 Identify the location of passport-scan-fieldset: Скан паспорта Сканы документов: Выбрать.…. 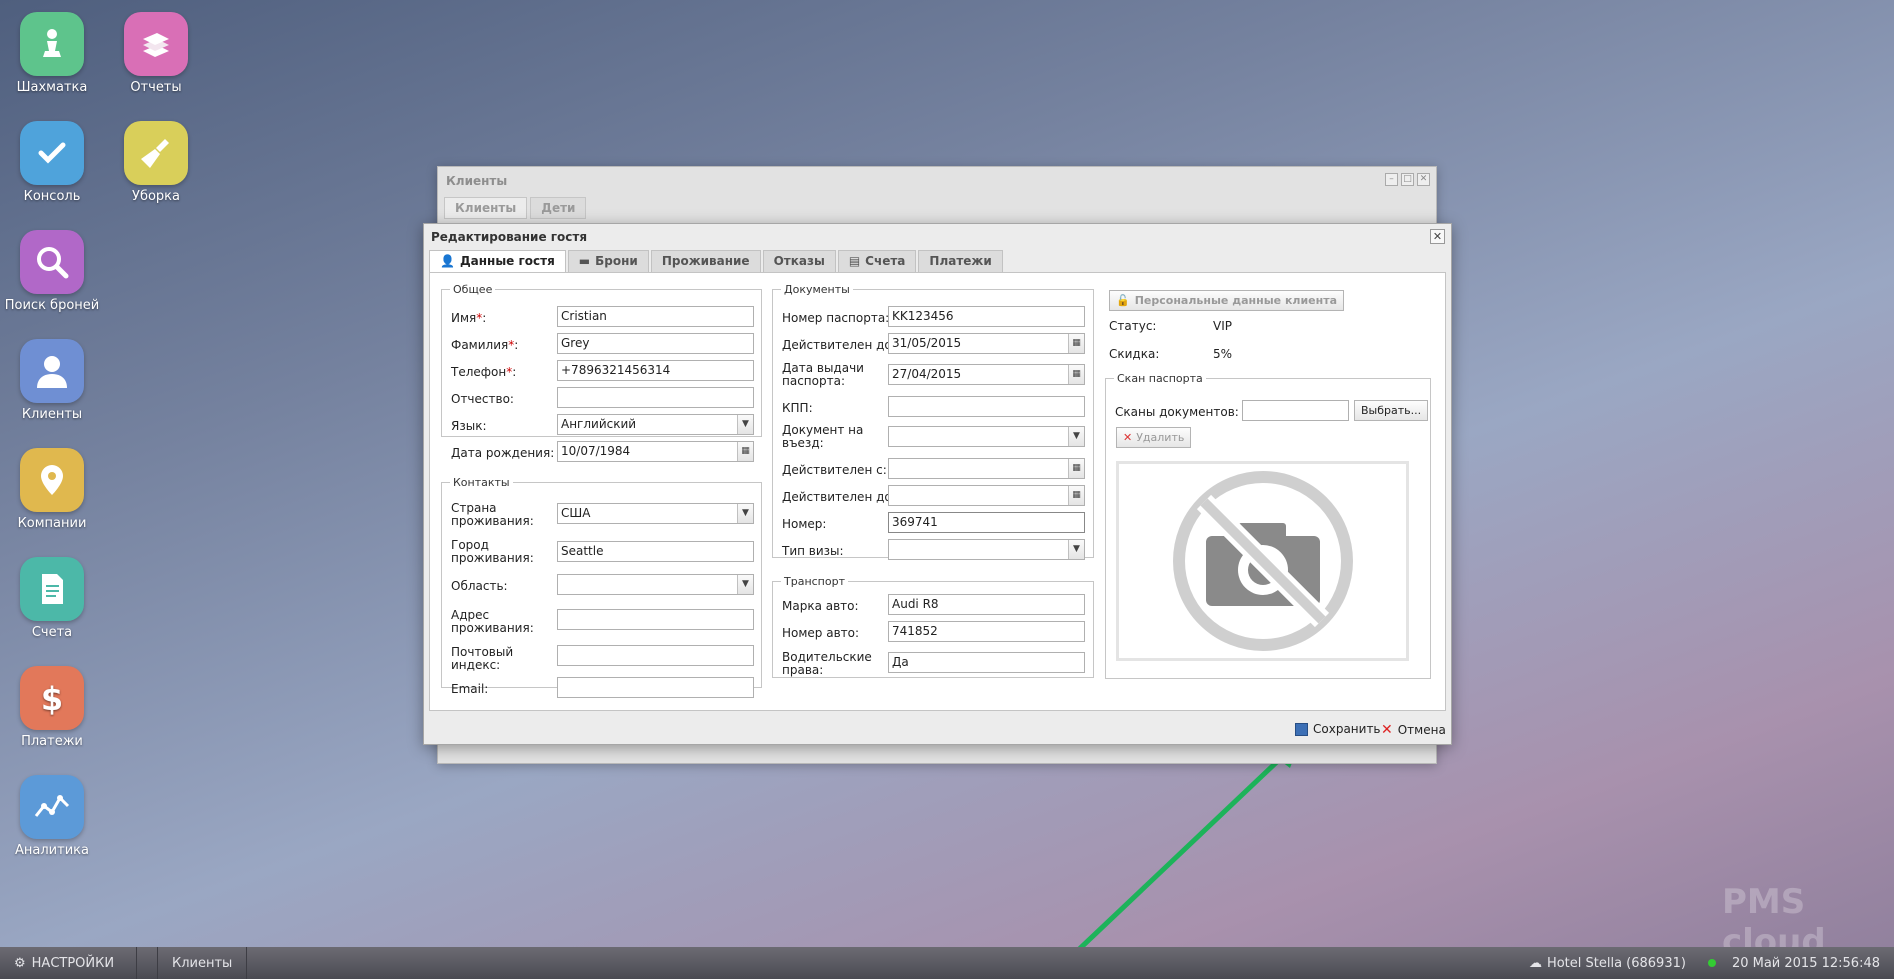
(1268, 525).